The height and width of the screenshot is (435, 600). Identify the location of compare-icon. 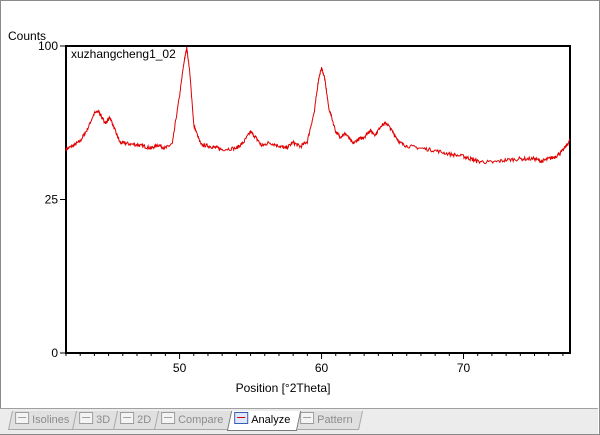
(168, 418).